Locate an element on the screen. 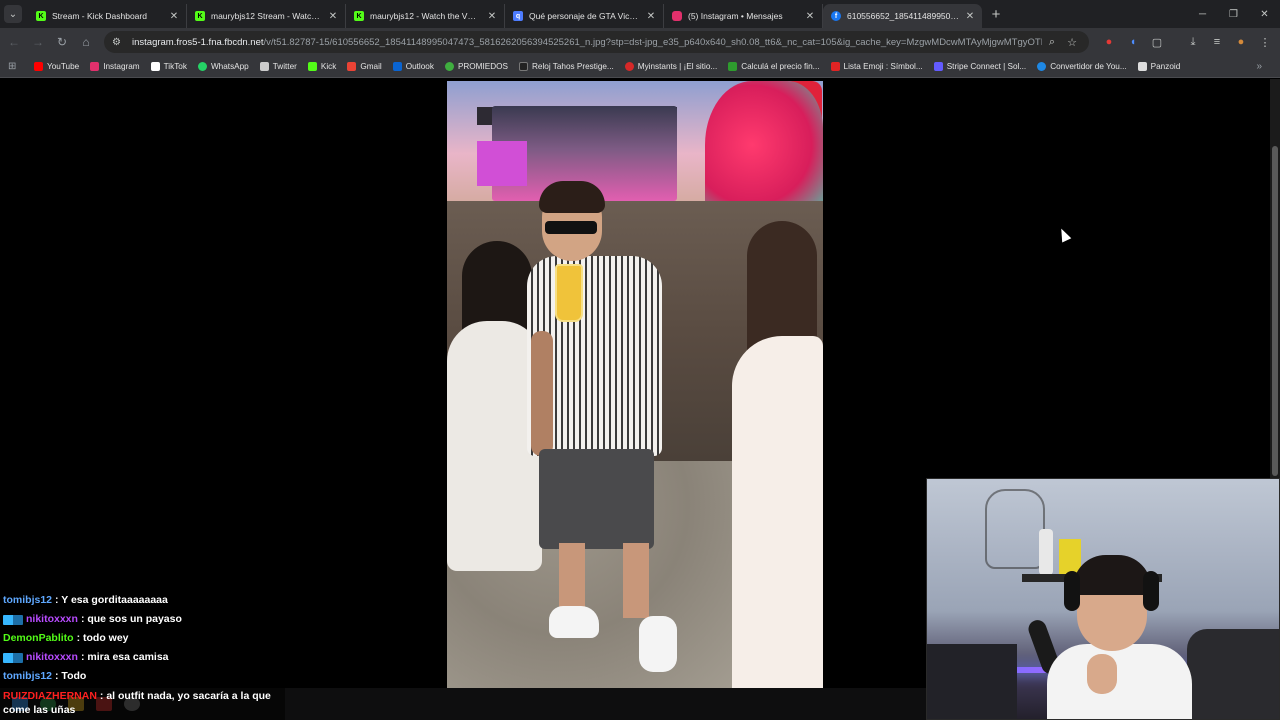 Image resolution: width=1280 pixels, height=720 pixels. denim-shorts is located at coordinates (596, 499).